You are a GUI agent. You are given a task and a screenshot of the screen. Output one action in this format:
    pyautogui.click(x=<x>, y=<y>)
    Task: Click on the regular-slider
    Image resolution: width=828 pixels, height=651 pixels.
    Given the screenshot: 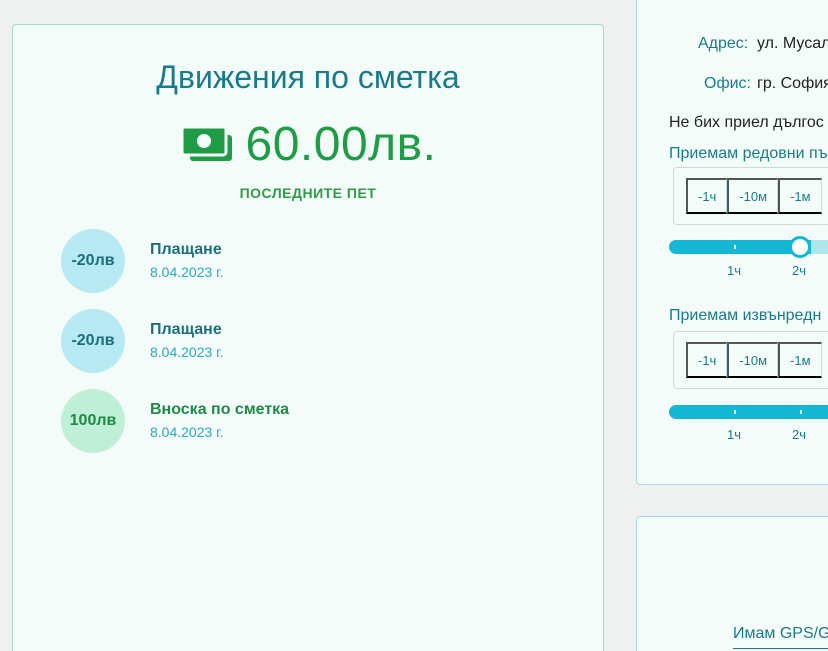 What is the action you would take?
    pyautogui.click(x=748, y=247)
    